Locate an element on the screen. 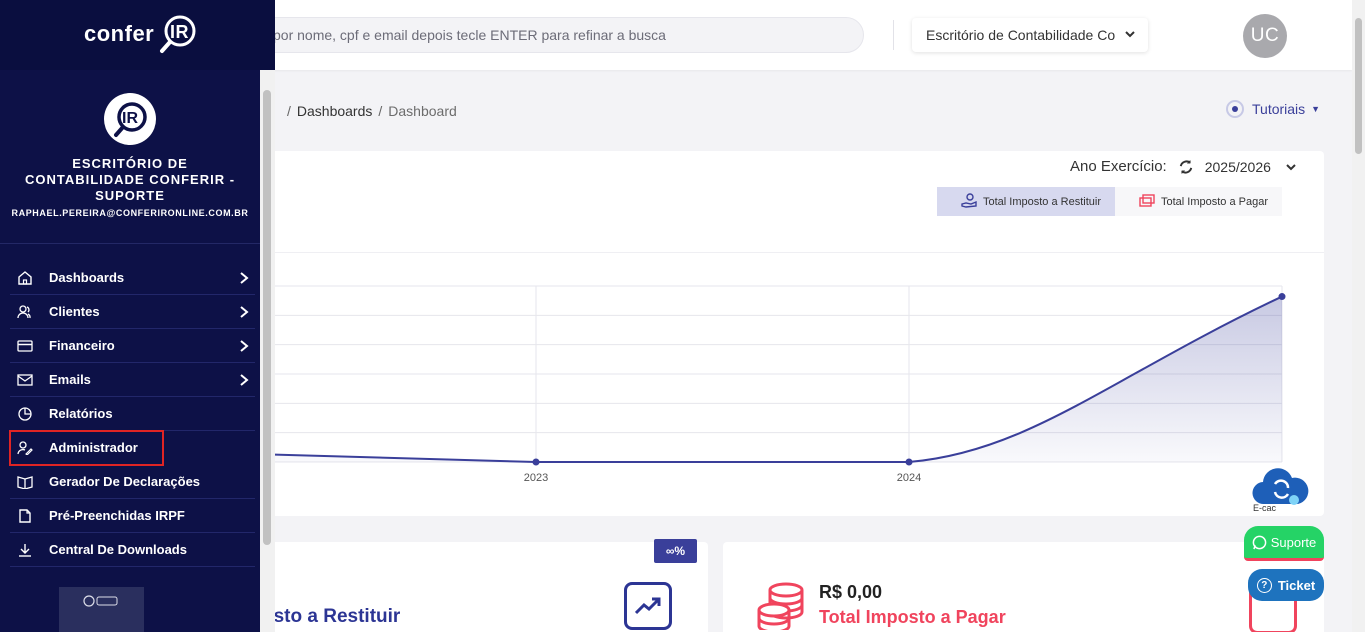 The width and height of the screenshot is (1365, 632). card-icon is located at coordinates (25, 346).